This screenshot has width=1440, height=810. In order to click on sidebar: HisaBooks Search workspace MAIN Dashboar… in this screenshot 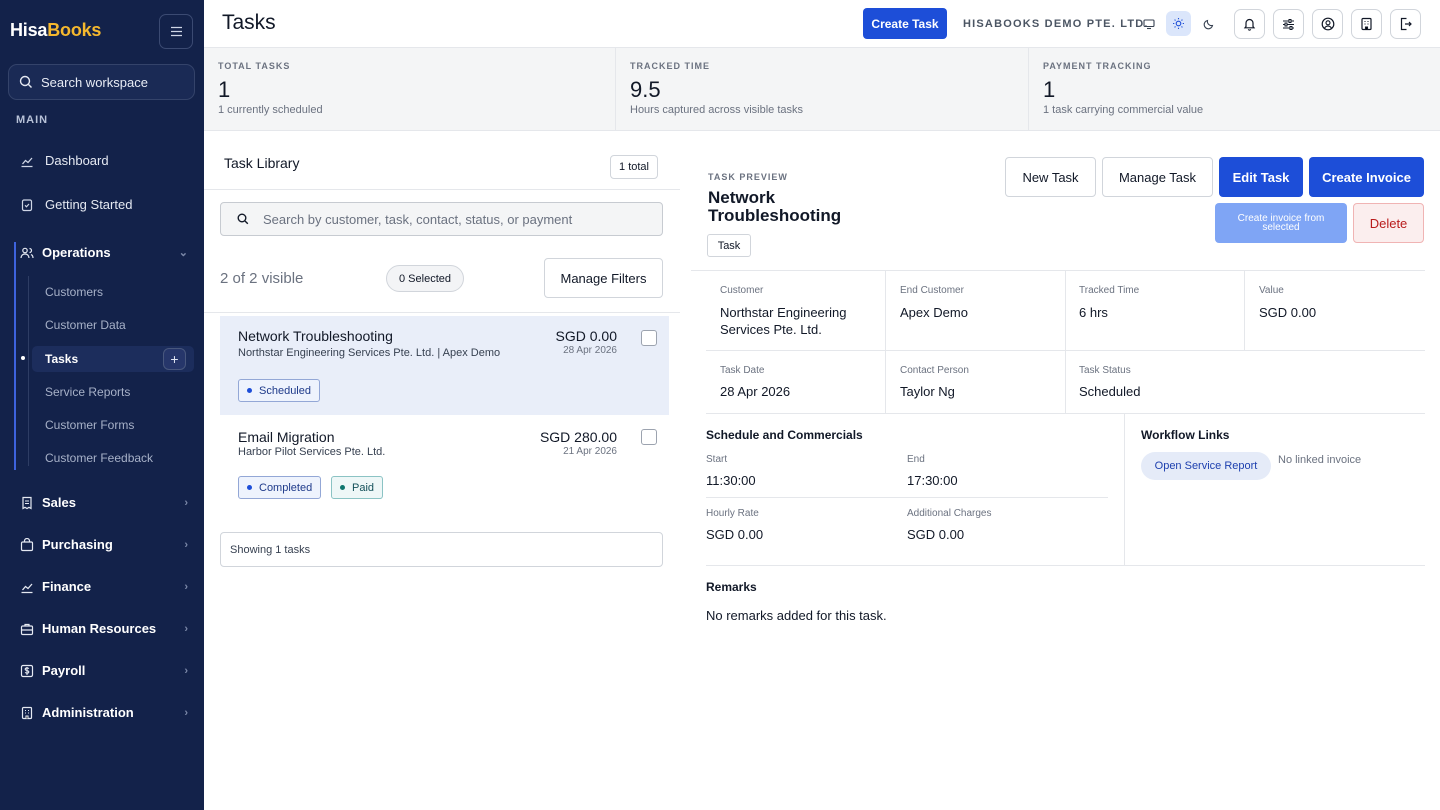, I will do `click(102, 405)`.